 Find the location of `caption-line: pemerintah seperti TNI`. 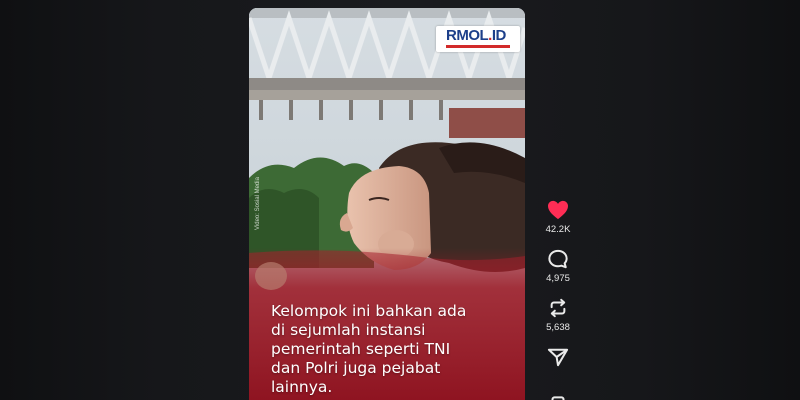

caption-line: pemerintah seperti TNI is located at coordinates (361, 349).